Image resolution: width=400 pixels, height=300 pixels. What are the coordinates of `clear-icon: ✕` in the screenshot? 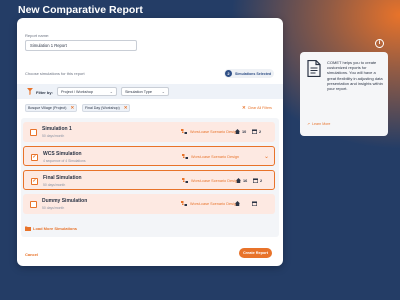 It's located at (244, 107).